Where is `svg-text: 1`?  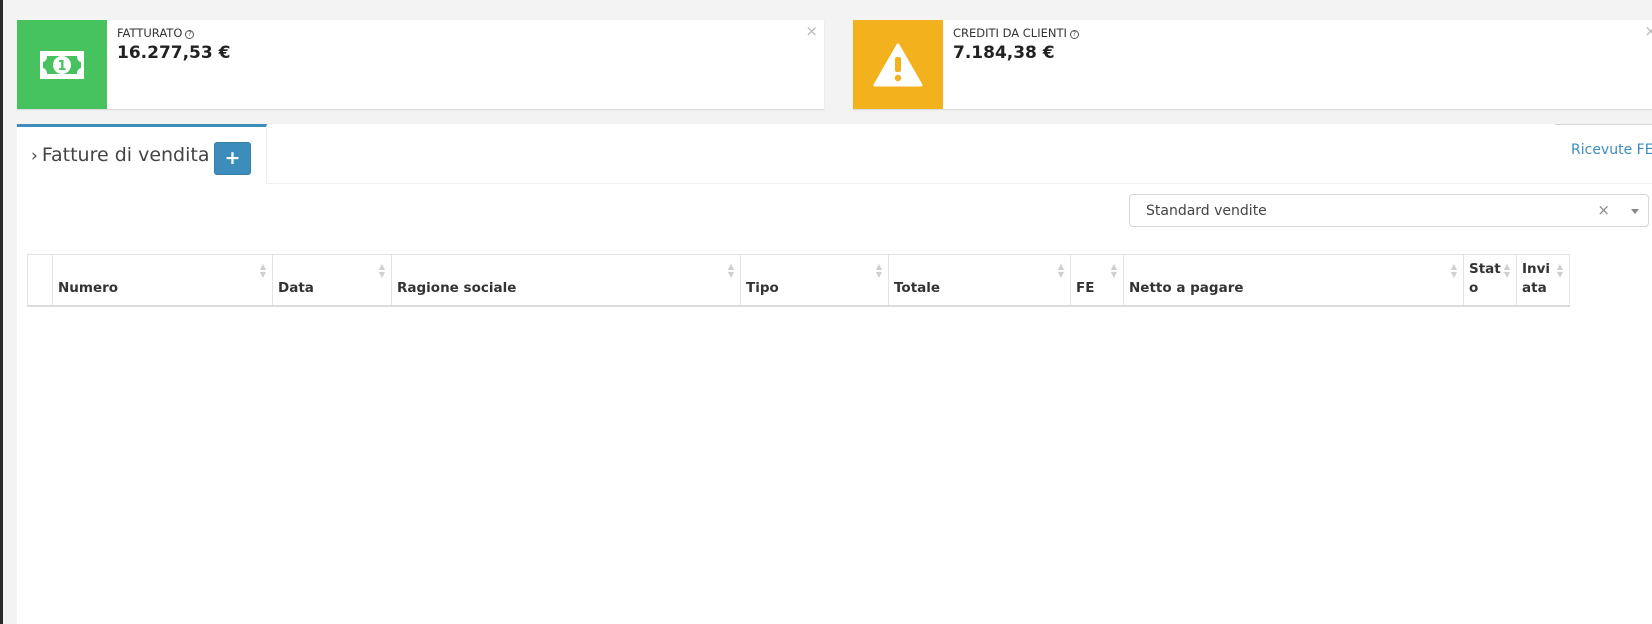 svg-text: 1 is located at coordinates (61, 66).